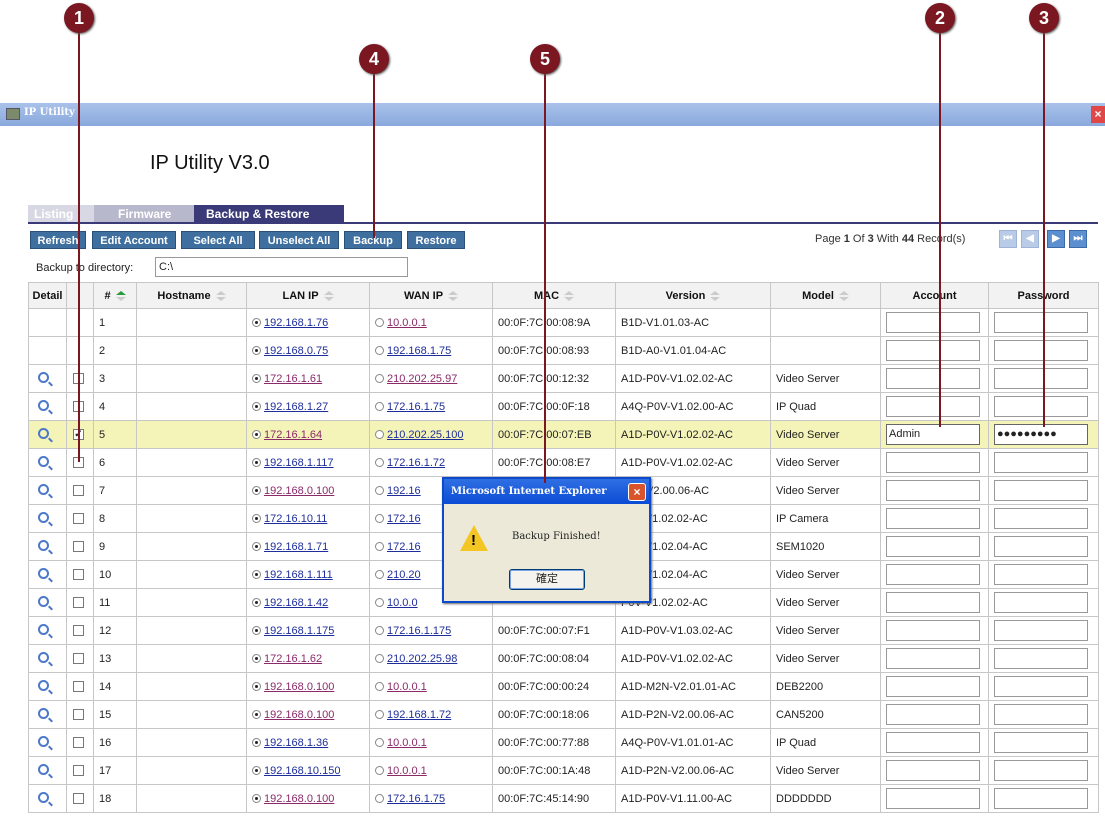 This screenshot has height=821, width=1105. Describe the element at coordinates (293, 659) in the screenshot. I see `lan-ip-link: 172.16.1.62` at that location.